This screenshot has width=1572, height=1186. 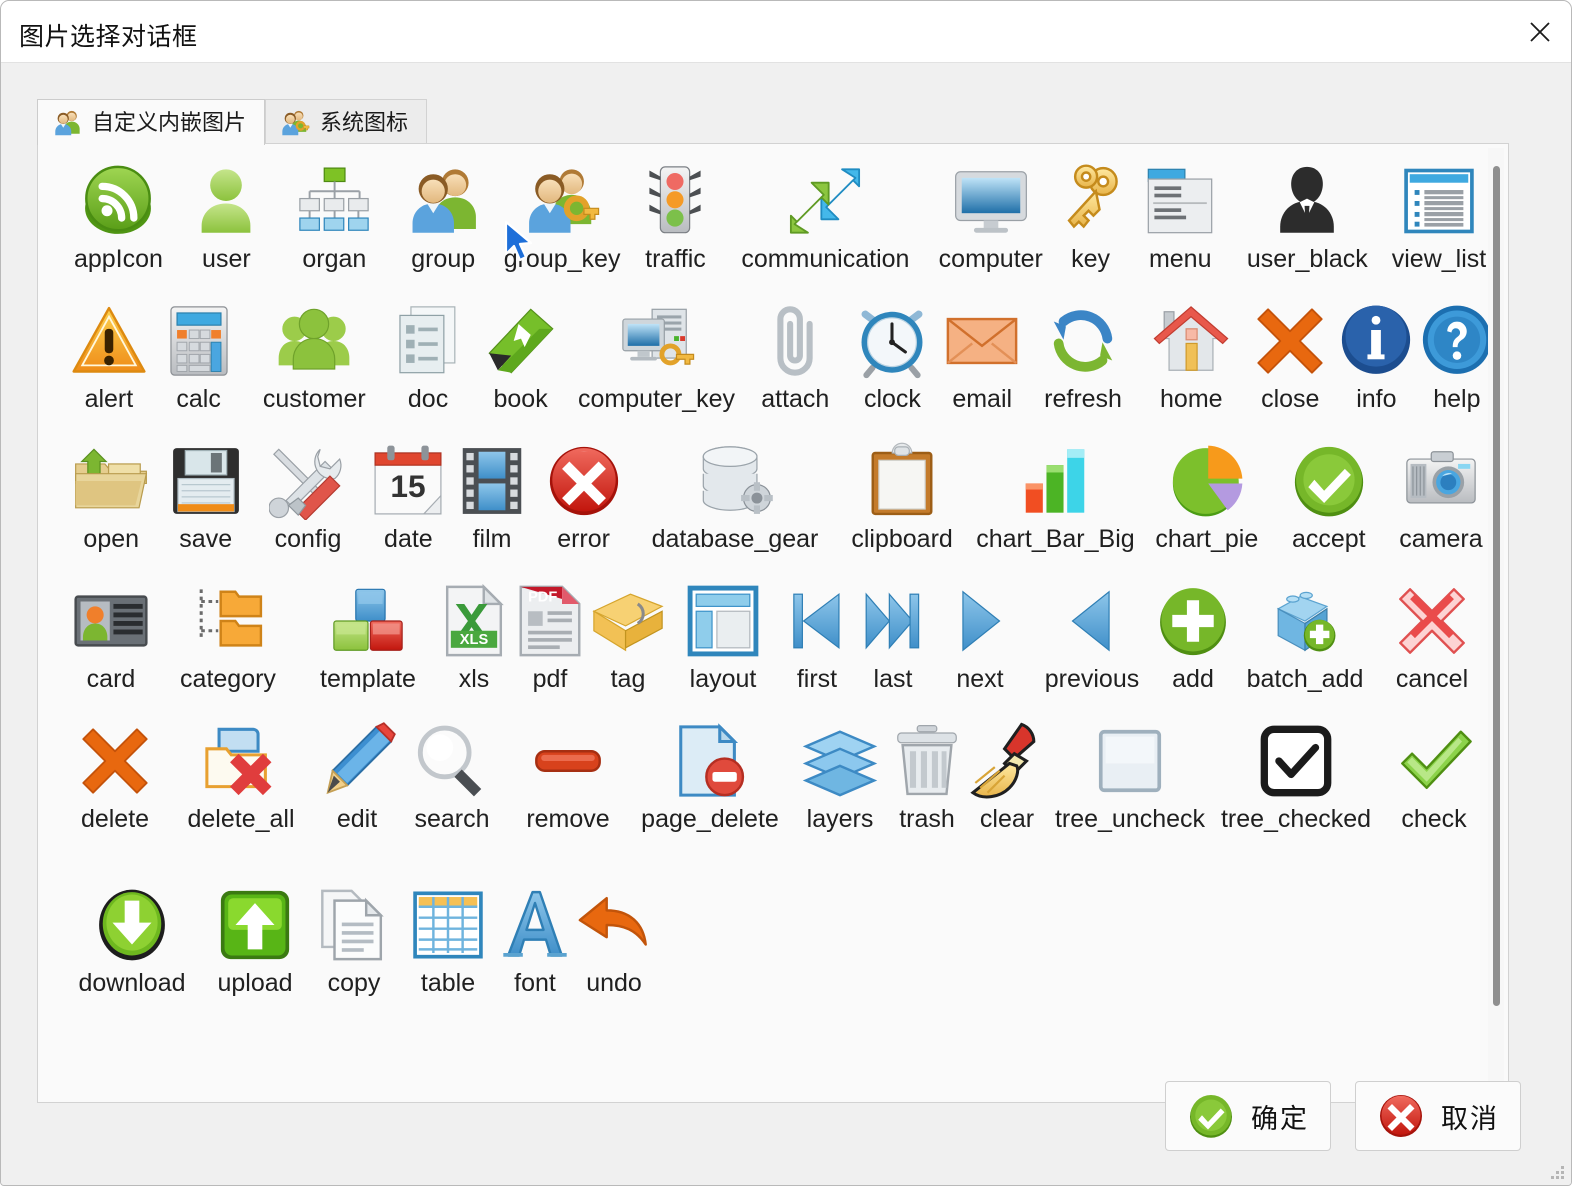 What do you see at coordinates (1434, 775) in the screenshot?
I see `icon-item-check: check` at bounding box center [1434, 775].